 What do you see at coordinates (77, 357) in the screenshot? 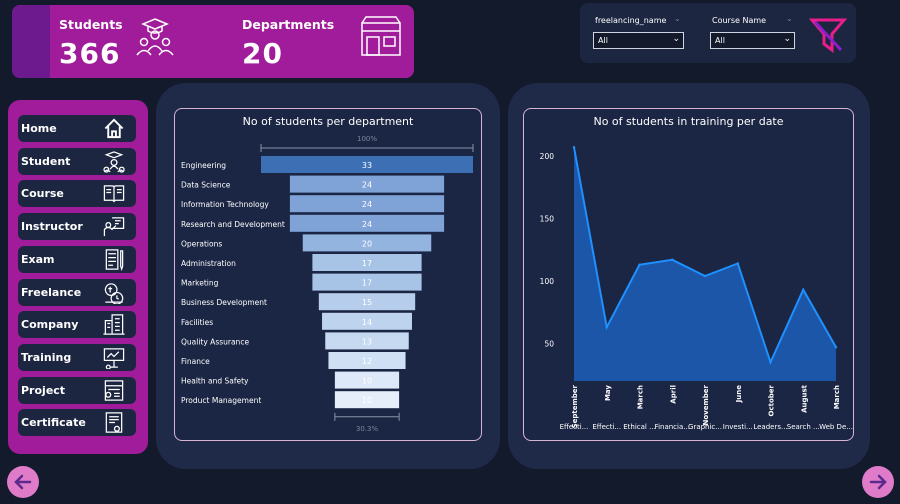
I see `nav-item-training: Training` at bounding box center [77, 357].